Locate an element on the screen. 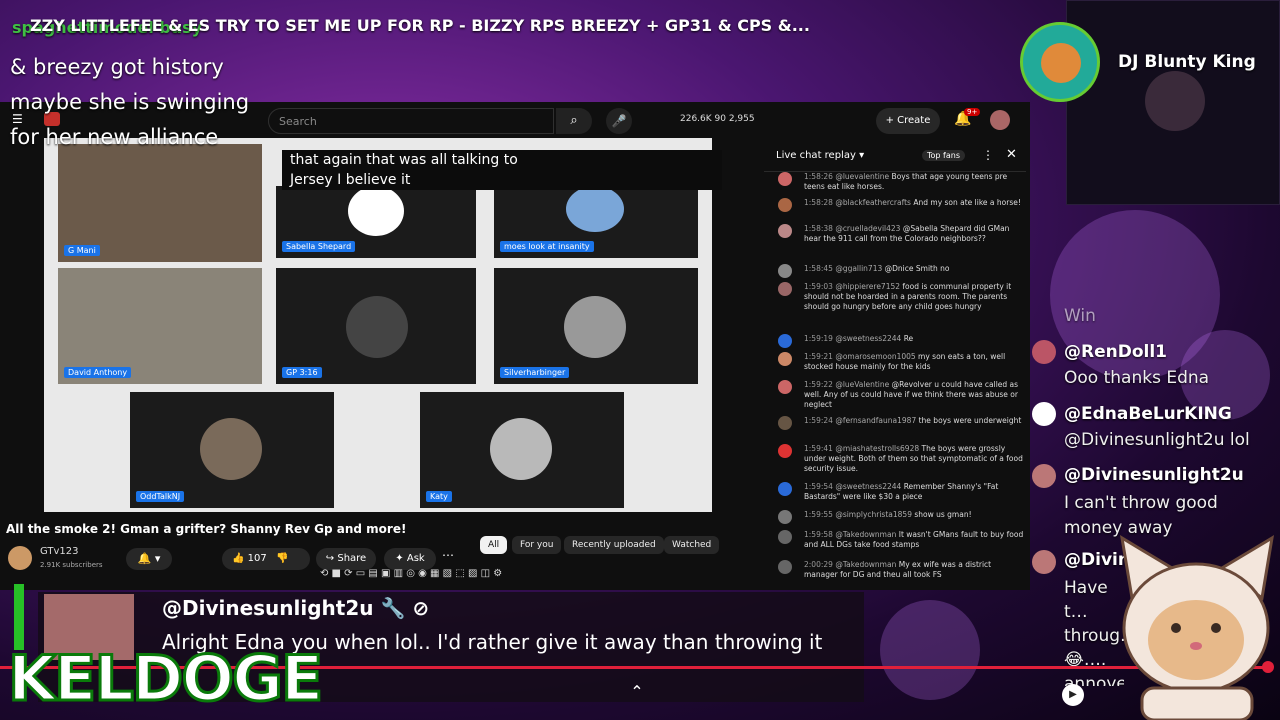 The height and width of the screenshot is (720, 1280). caption-line: Jersey I believe it is located at coordinates (350, 180).